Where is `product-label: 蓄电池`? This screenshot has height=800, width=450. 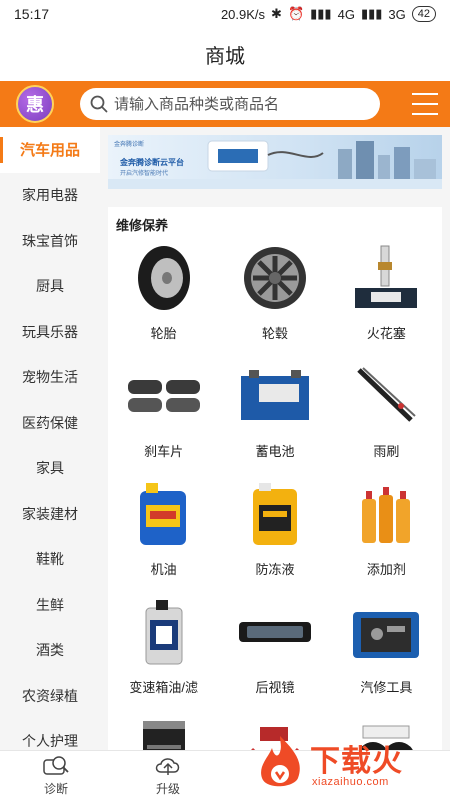 product-label: 蓄电池 is located at coordinates (275, 451).